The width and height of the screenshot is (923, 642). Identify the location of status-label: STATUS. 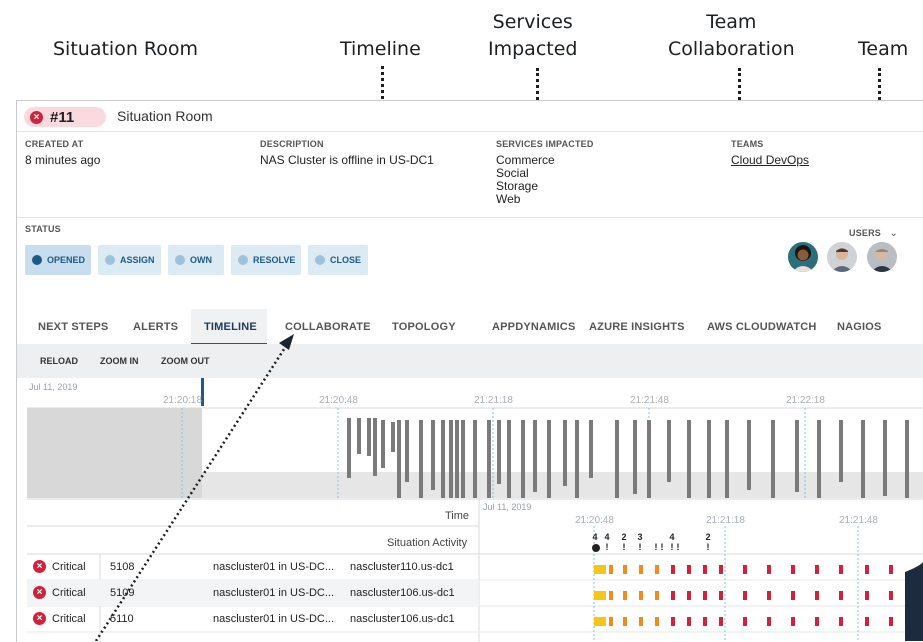
(43, 229).